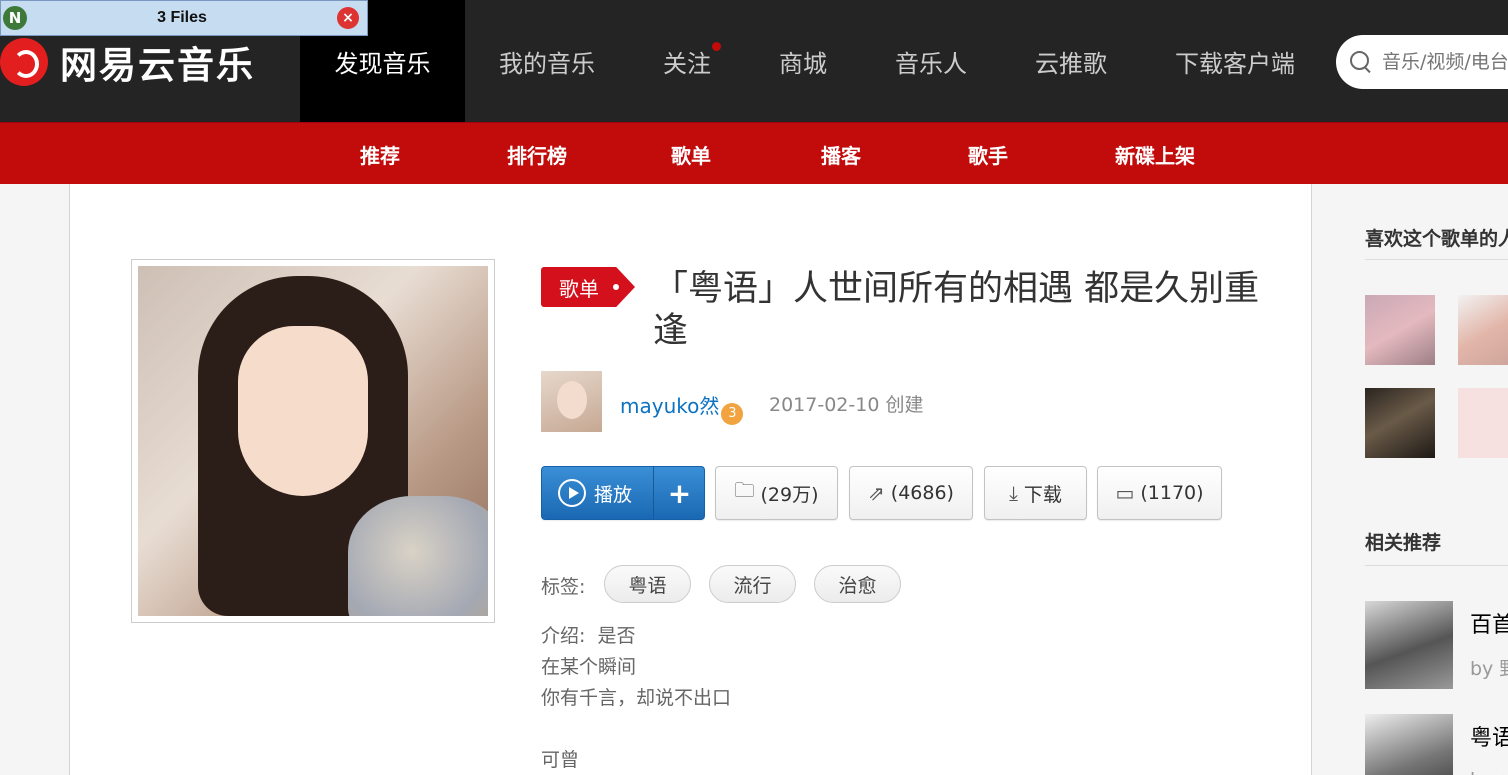 Image resolution: width=1508 pixels, height=775 pixels. I want to click on share-button: ⇗ (4686), so click(911, 493).